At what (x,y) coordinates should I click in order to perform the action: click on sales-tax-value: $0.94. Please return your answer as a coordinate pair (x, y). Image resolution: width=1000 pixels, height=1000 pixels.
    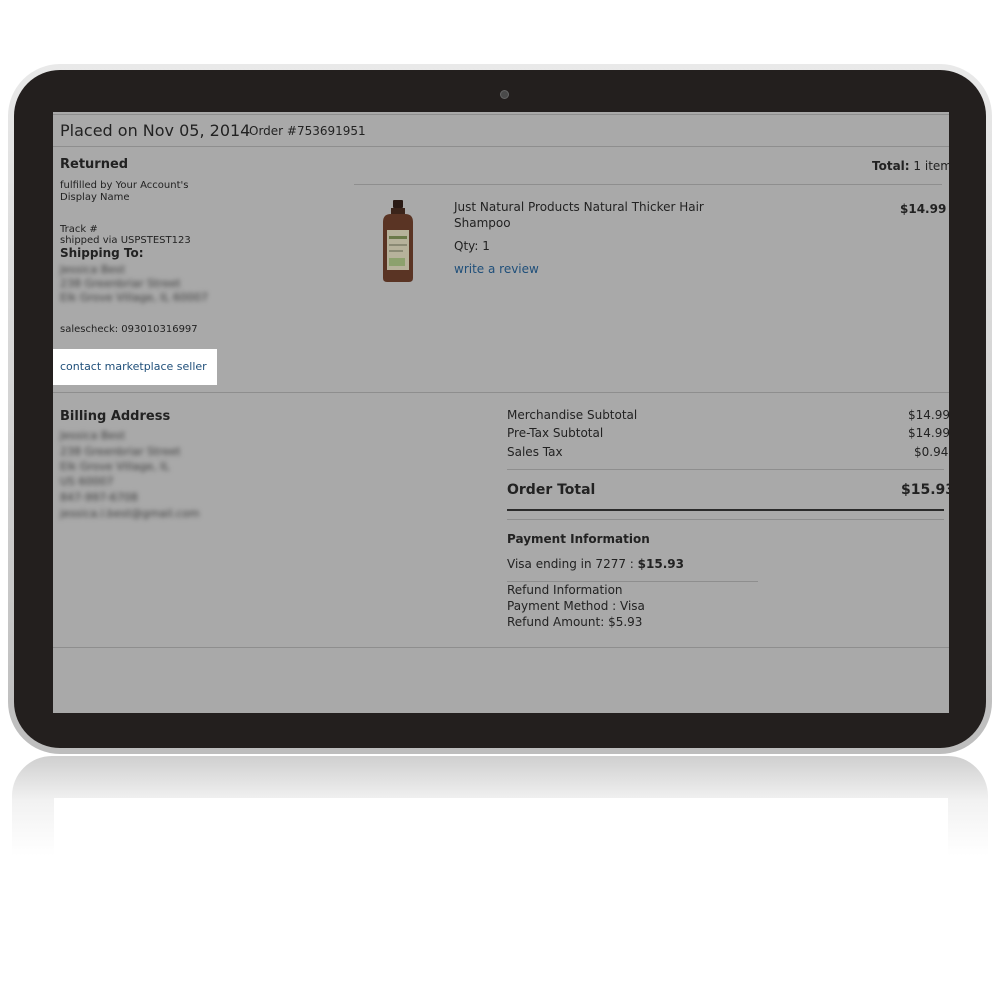
    Looking at the image, I should click on (931, 452).